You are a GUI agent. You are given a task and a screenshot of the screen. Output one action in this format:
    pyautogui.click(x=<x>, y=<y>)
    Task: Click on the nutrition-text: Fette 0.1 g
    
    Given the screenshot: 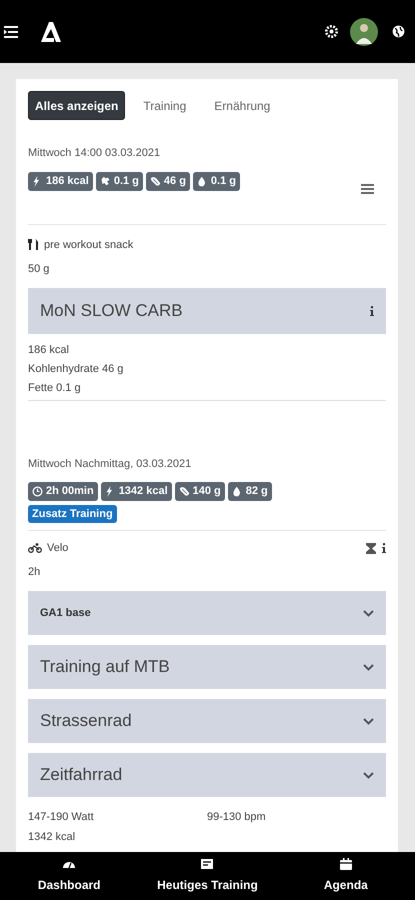 What is the action you would take?
    pyautogui.click(x=55, y=388)
    